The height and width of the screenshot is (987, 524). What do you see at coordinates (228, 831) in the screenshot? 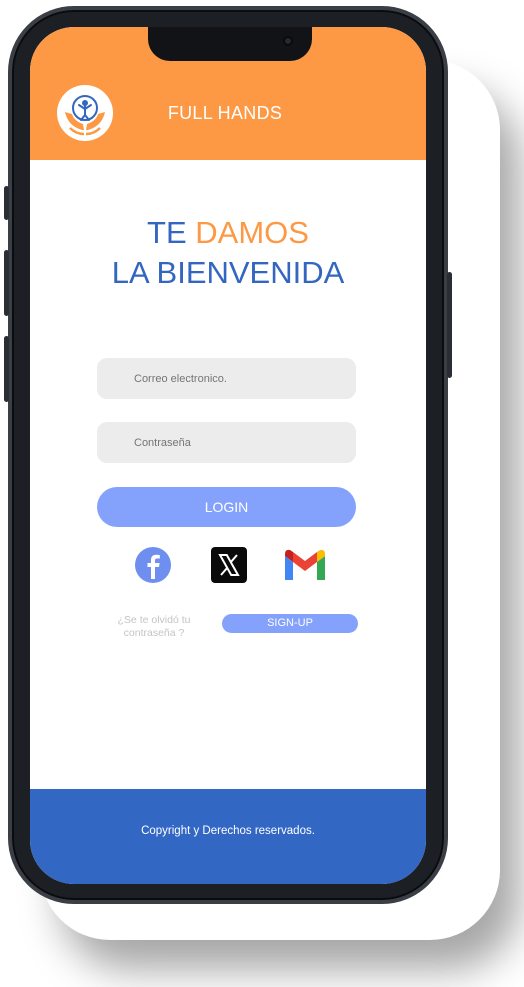
I see `copyright-text: Copyright y Derechos reservados.` at bounding box center [228, 831].